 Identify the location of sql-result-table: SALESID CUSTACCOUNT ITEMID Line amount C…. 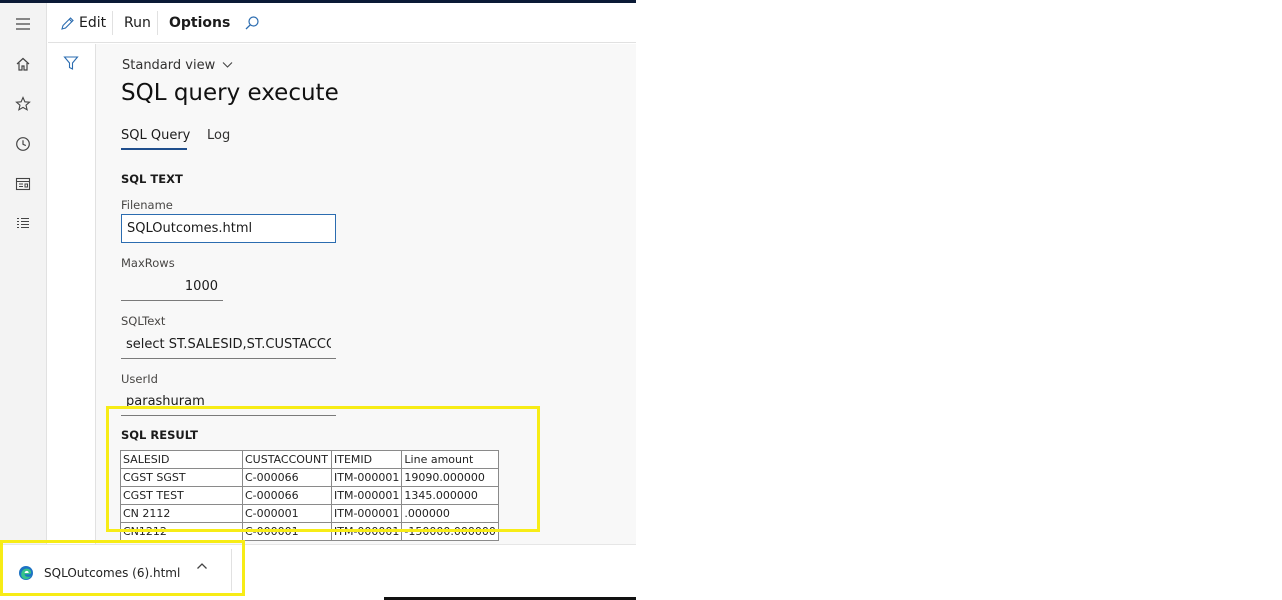
(309, 495).